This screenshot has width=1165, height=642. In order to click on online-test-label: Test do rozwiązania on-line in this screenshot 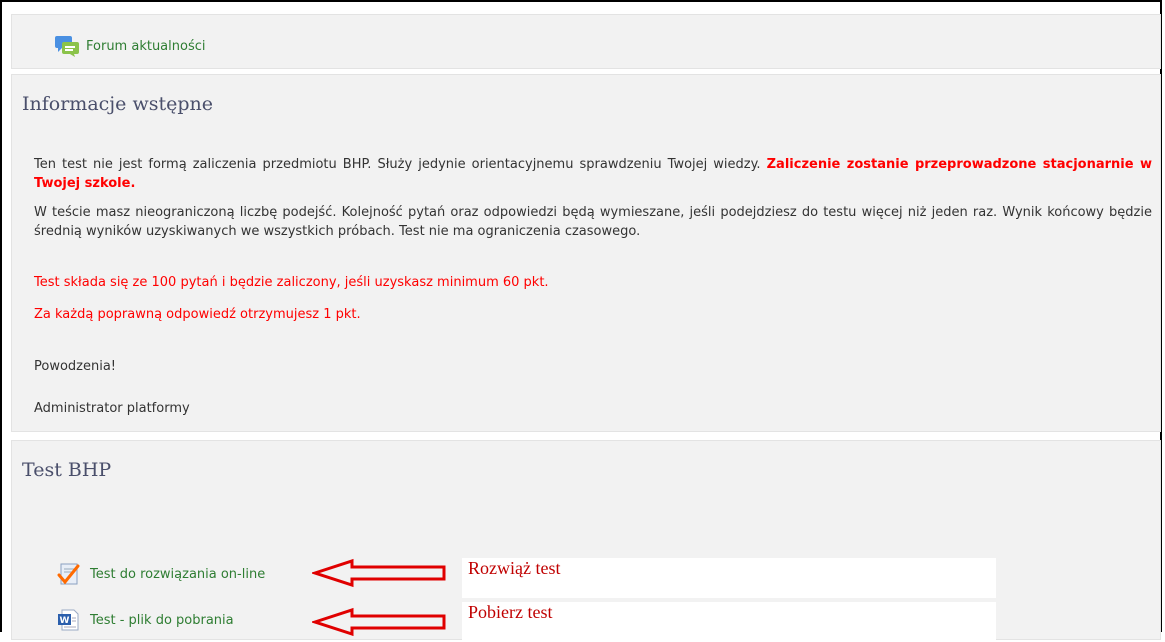, I will do `click(178, 574)`.